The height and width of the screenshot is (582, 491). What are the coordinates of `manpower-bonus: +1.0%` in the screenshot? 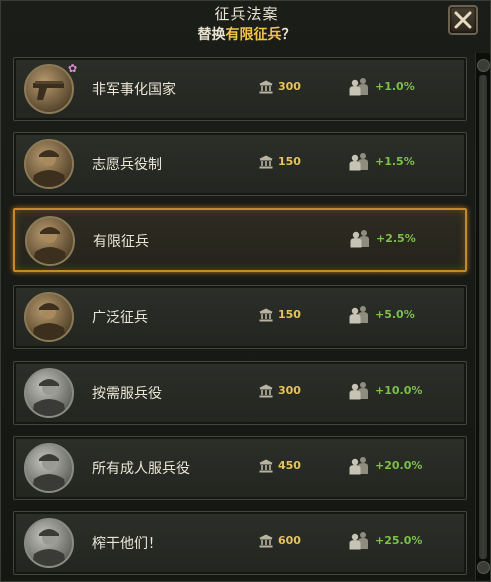 It's located at (395, 86).